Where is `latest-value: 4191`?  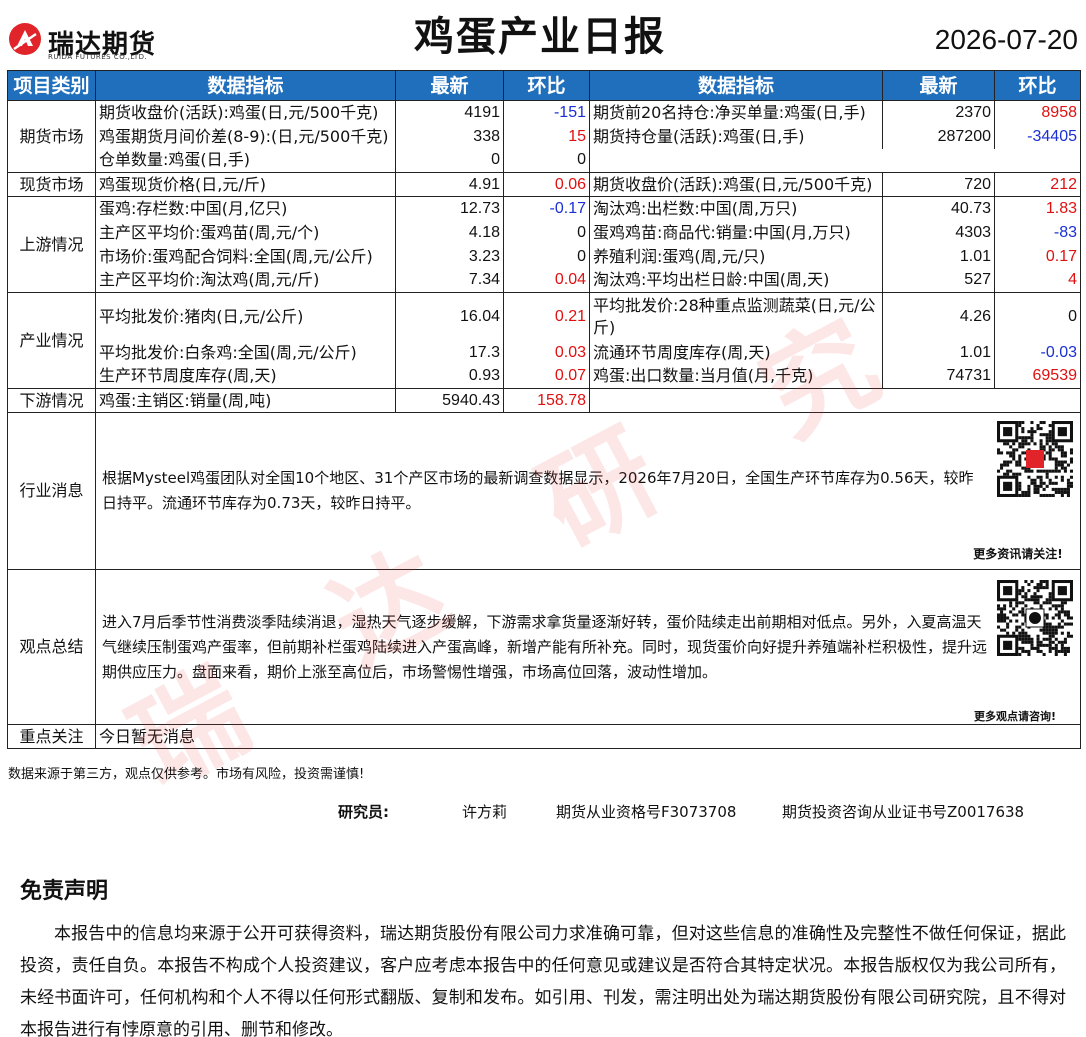 latest-value: 4191 is located at coordinates (449, 112).